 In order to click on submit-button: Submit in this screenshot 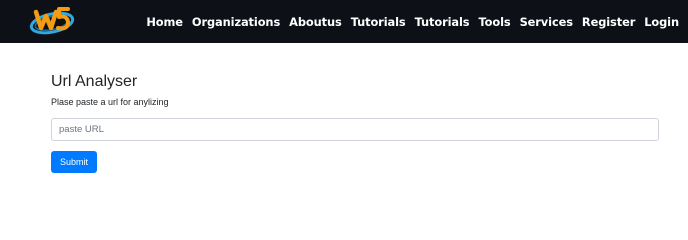, I will do `click(74, 162)`.